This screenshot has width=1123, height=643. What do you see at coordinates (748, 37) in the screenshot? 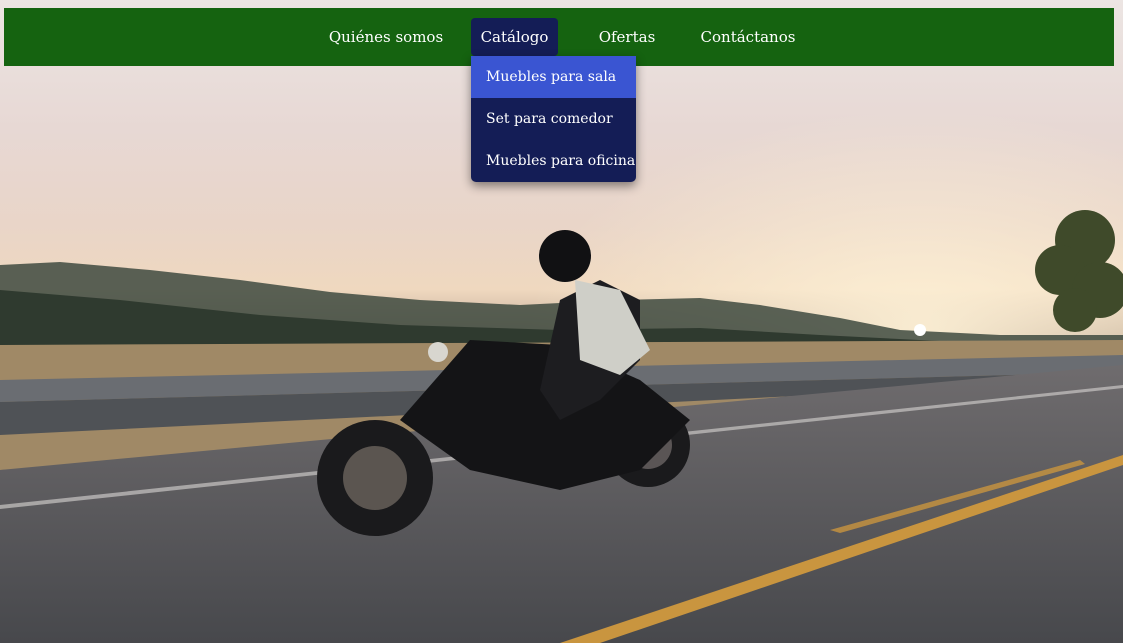
I see `nav-item-contactanos: Contáctanos` at bounding box center [748, 37].